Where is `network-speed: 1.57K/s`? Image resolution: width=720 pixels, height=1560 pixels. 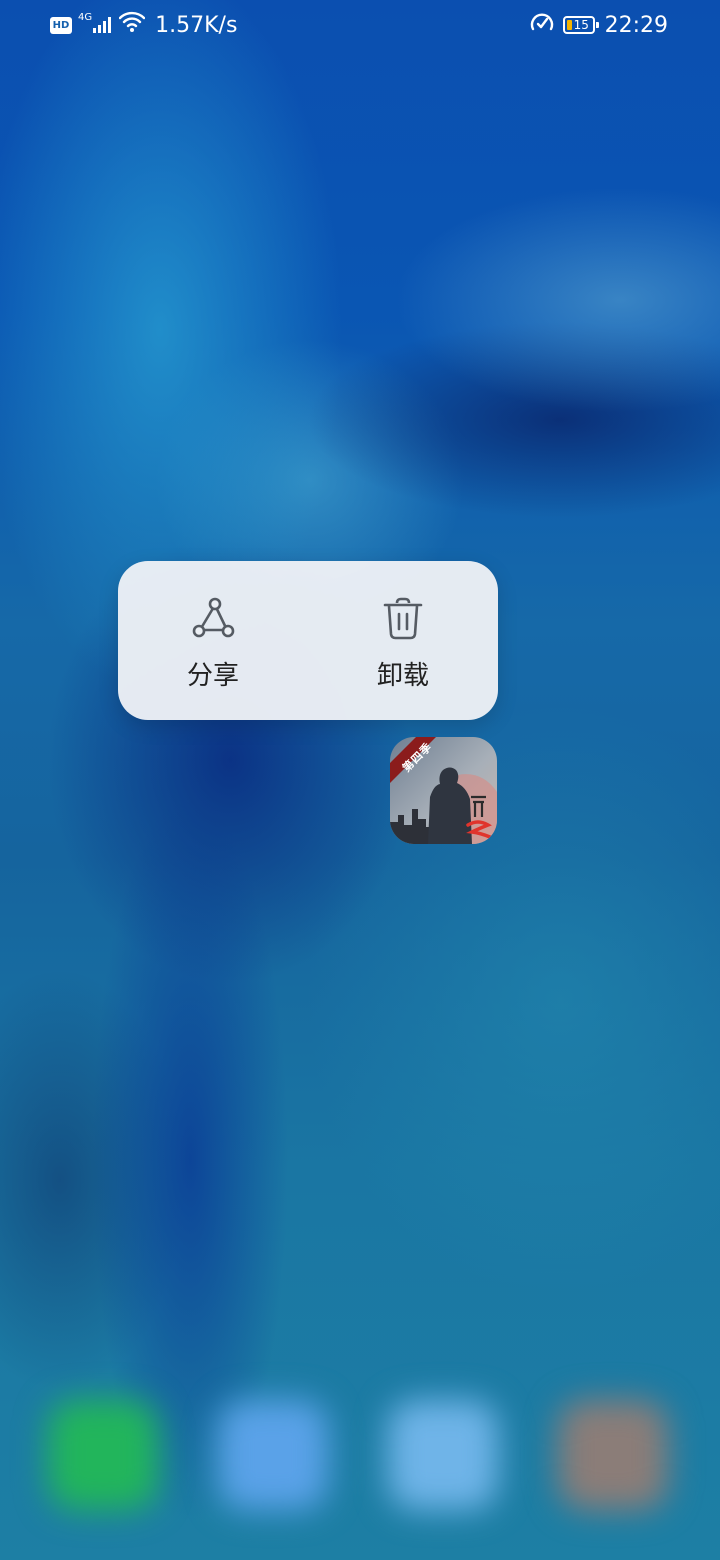
network-speed: 1.57K/s is located at coordinates (196, 25).